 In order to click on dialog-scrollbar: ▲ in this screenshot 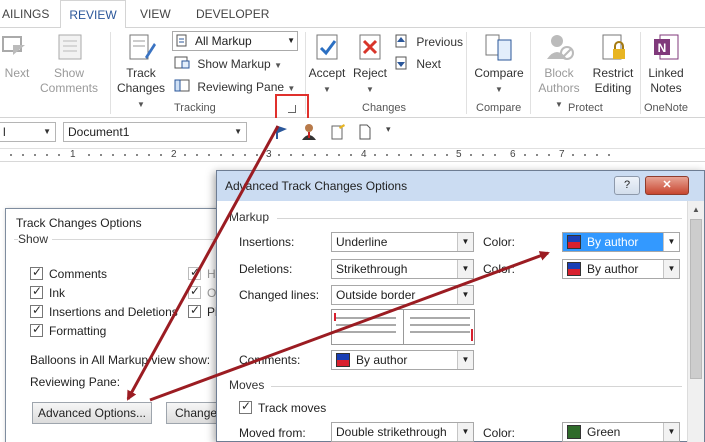, I will do `click(695, 321)`.